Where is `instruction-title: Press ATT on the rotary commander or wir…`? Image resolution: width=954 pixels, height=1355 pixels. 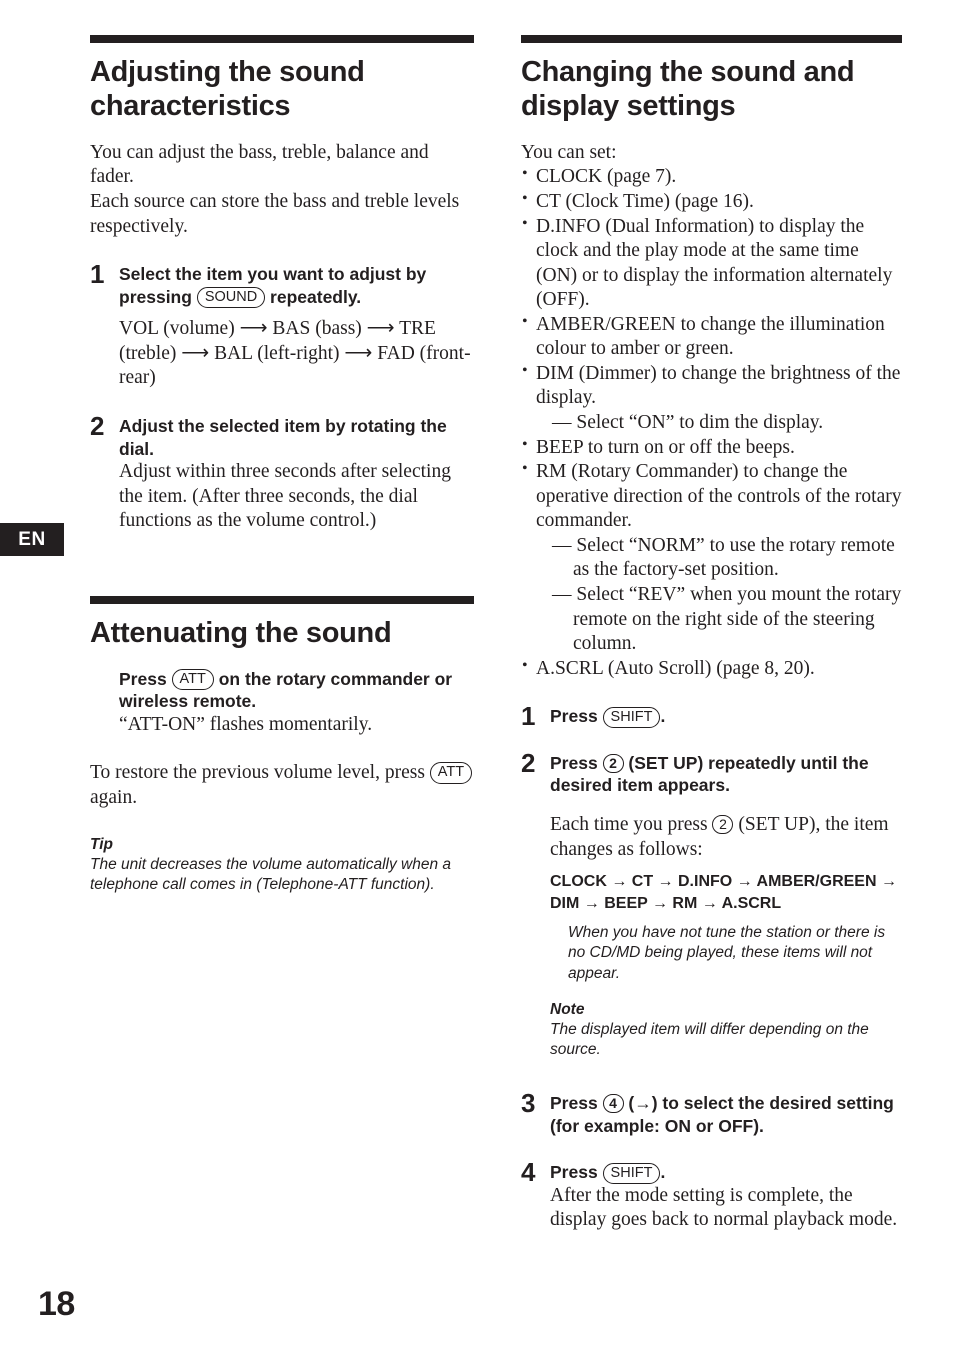 instruction-title: Press ATT on the rotary commander or wir… is located at coordinates (296, 690).